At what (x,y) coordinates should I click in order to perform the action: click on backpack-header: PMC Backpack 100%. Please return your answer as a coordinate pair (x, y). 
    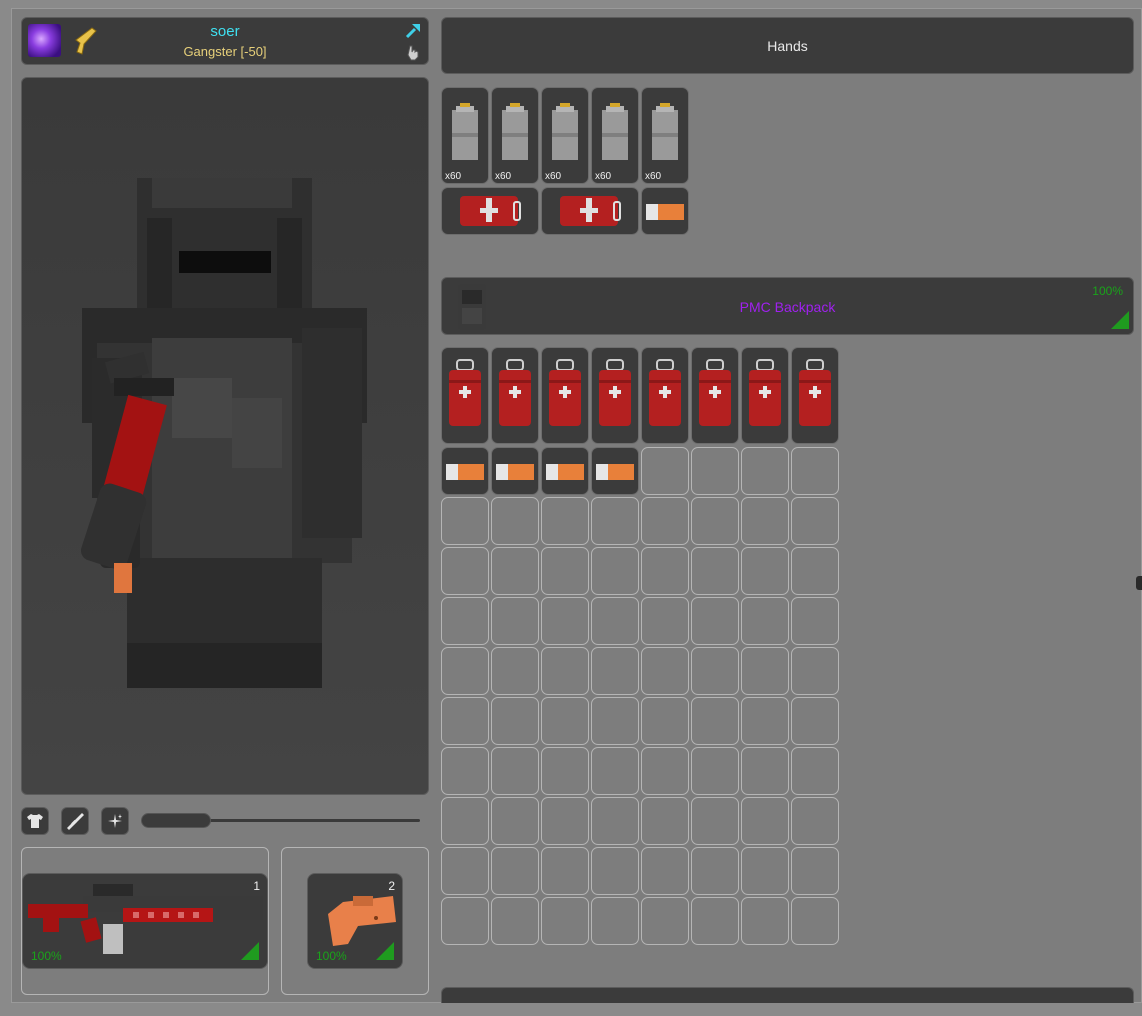
    Looking at the image, I should click on (787, 306).